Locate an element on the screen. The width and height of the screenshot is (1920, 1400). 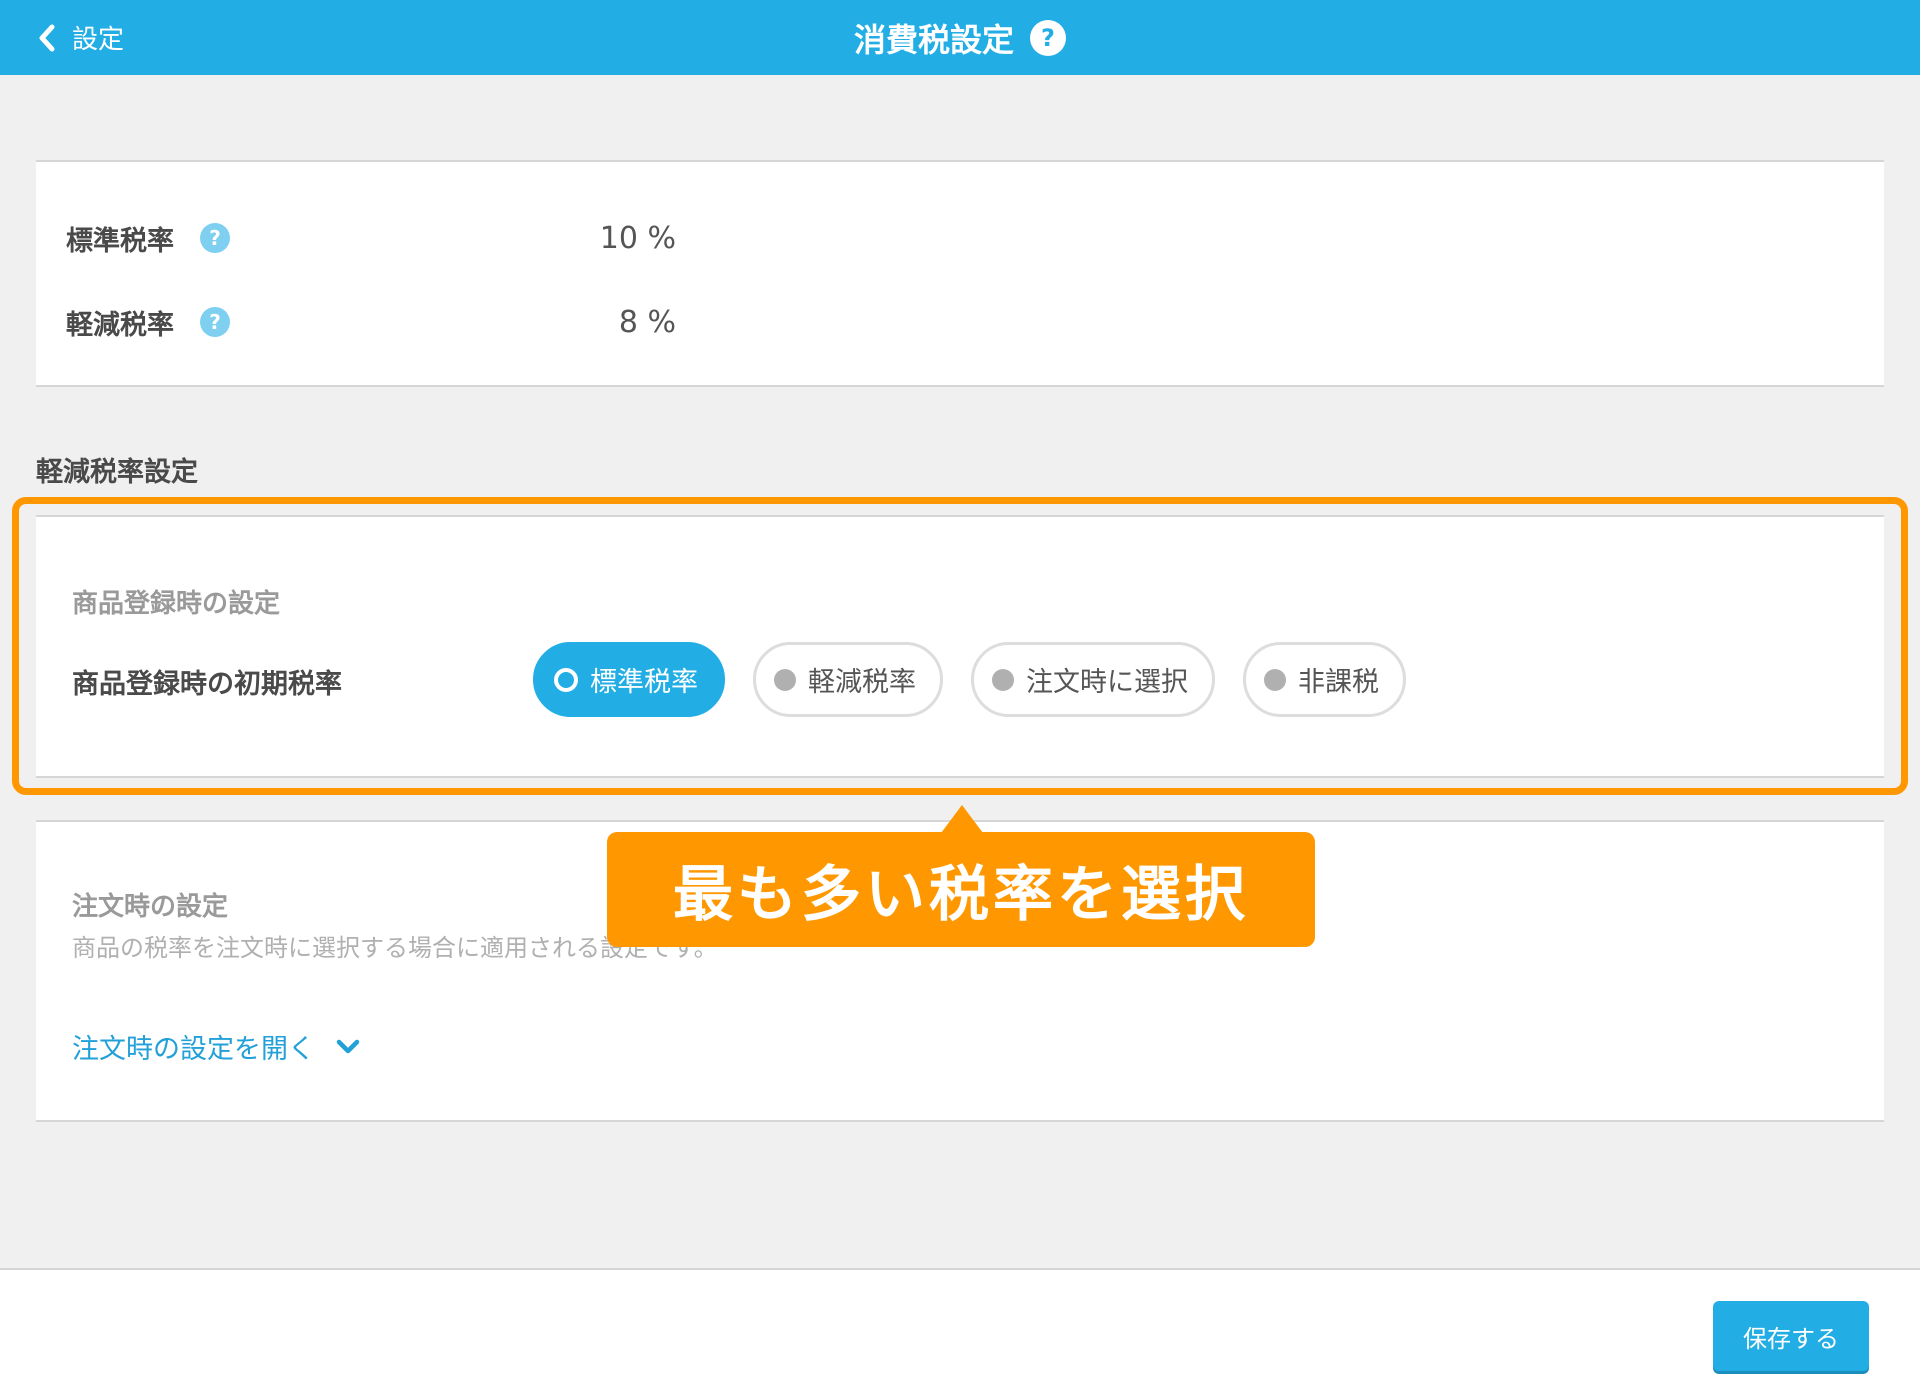
order-settings-heading: 注文時の設定 is located at coordinates (150, 907).